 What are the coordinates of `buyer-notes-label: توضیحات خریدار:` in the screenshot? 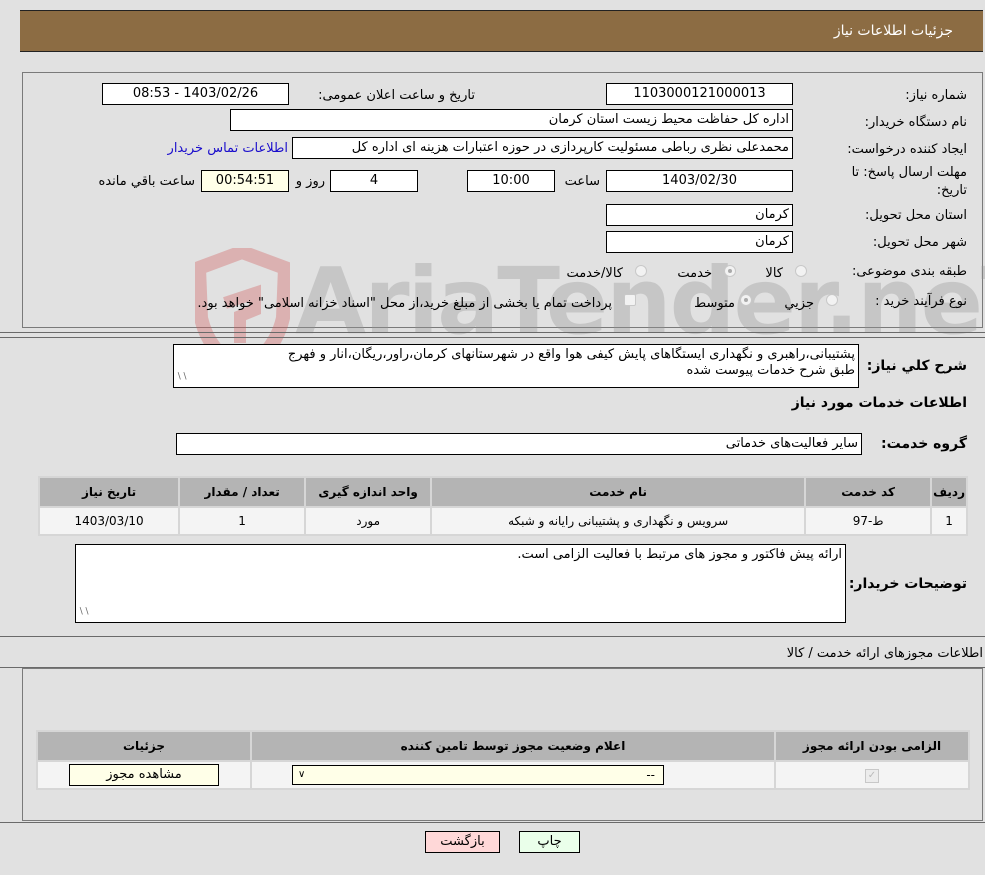 It's located at (907, 584).